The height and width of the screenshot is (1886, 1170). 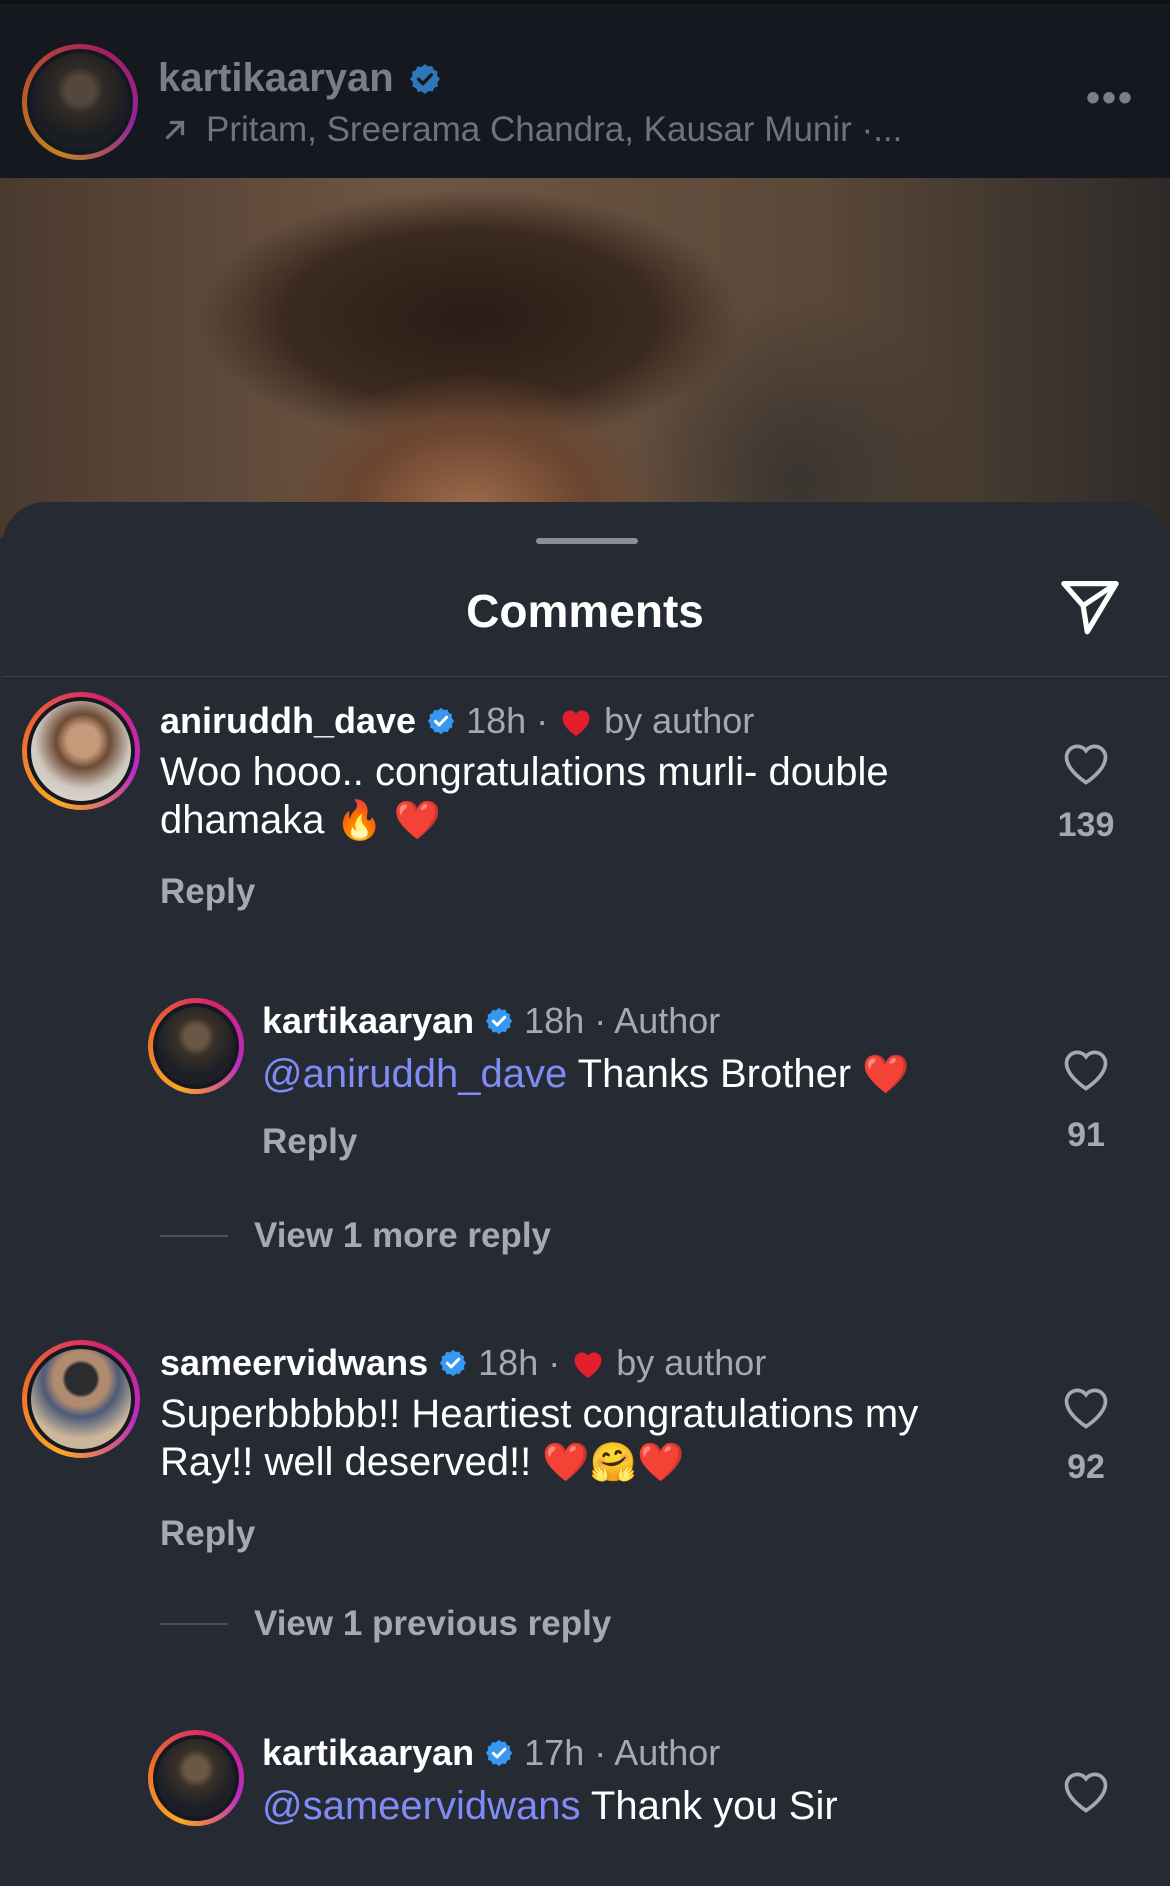 I want to click on comment-username: sameervidwans, so click(x=294, y=1363).